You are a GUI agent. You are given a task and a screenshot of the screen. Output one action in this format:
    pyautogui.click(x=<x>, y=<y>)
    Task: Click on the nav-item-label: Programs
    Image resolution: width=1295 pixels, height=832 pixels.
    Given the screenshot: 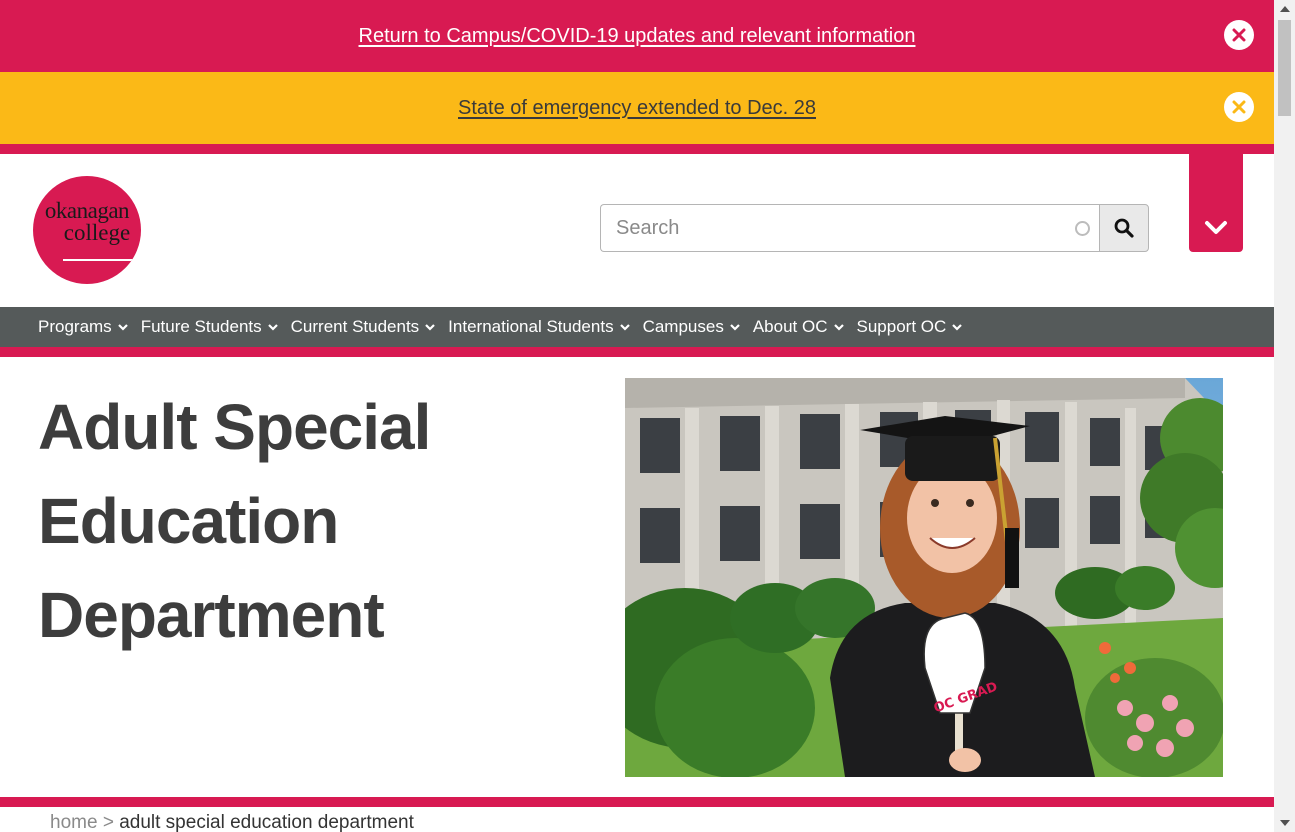 What is the action you would take?
    pyautogui.click(x=75, y=326)
    